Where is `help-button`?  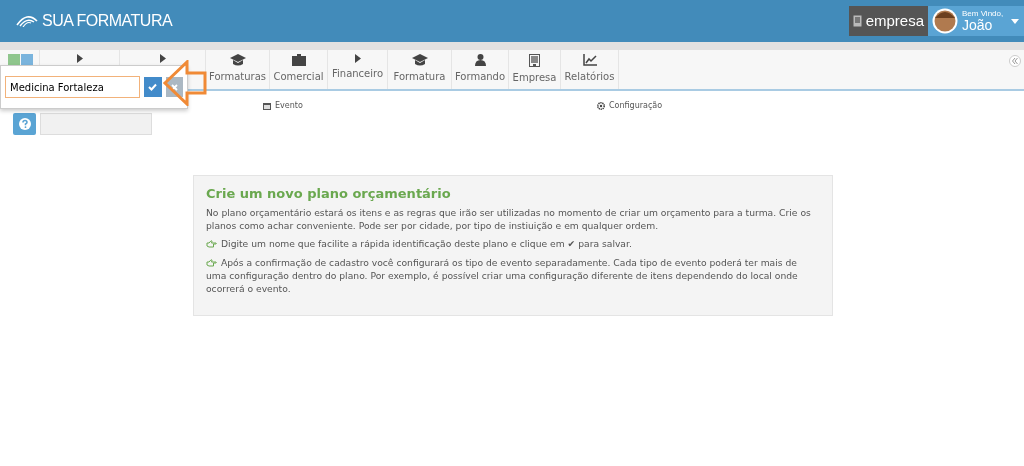
help-button is located at coordinates (24, 124).